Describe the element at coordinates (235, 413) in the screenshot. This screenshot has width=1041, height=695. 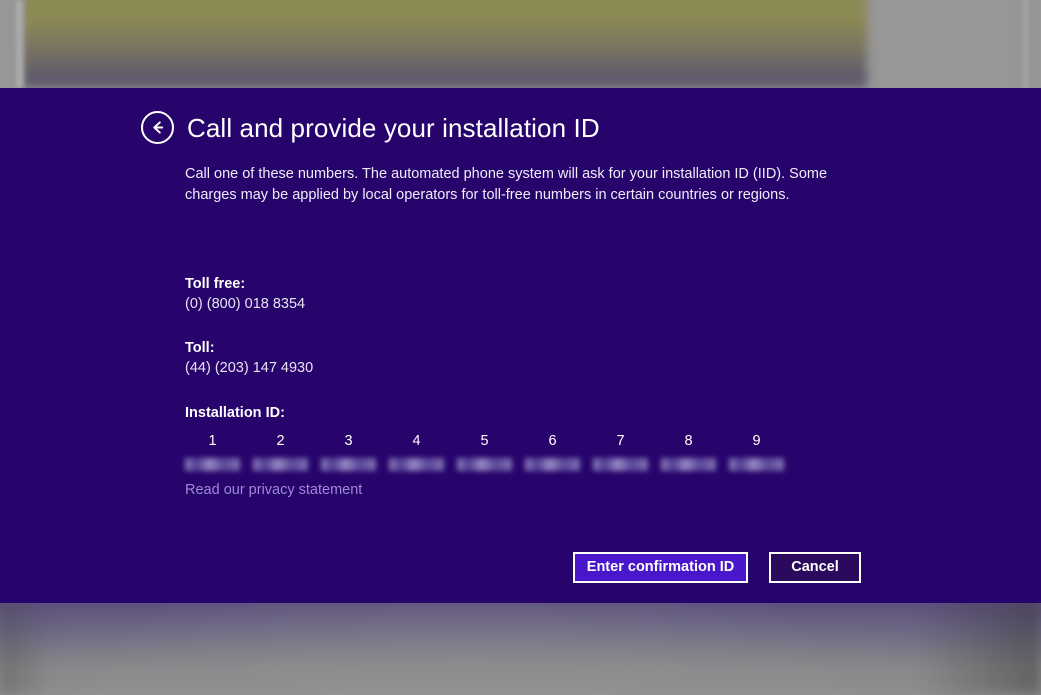
I see `installation-id-label: Installation ID:` at that location.